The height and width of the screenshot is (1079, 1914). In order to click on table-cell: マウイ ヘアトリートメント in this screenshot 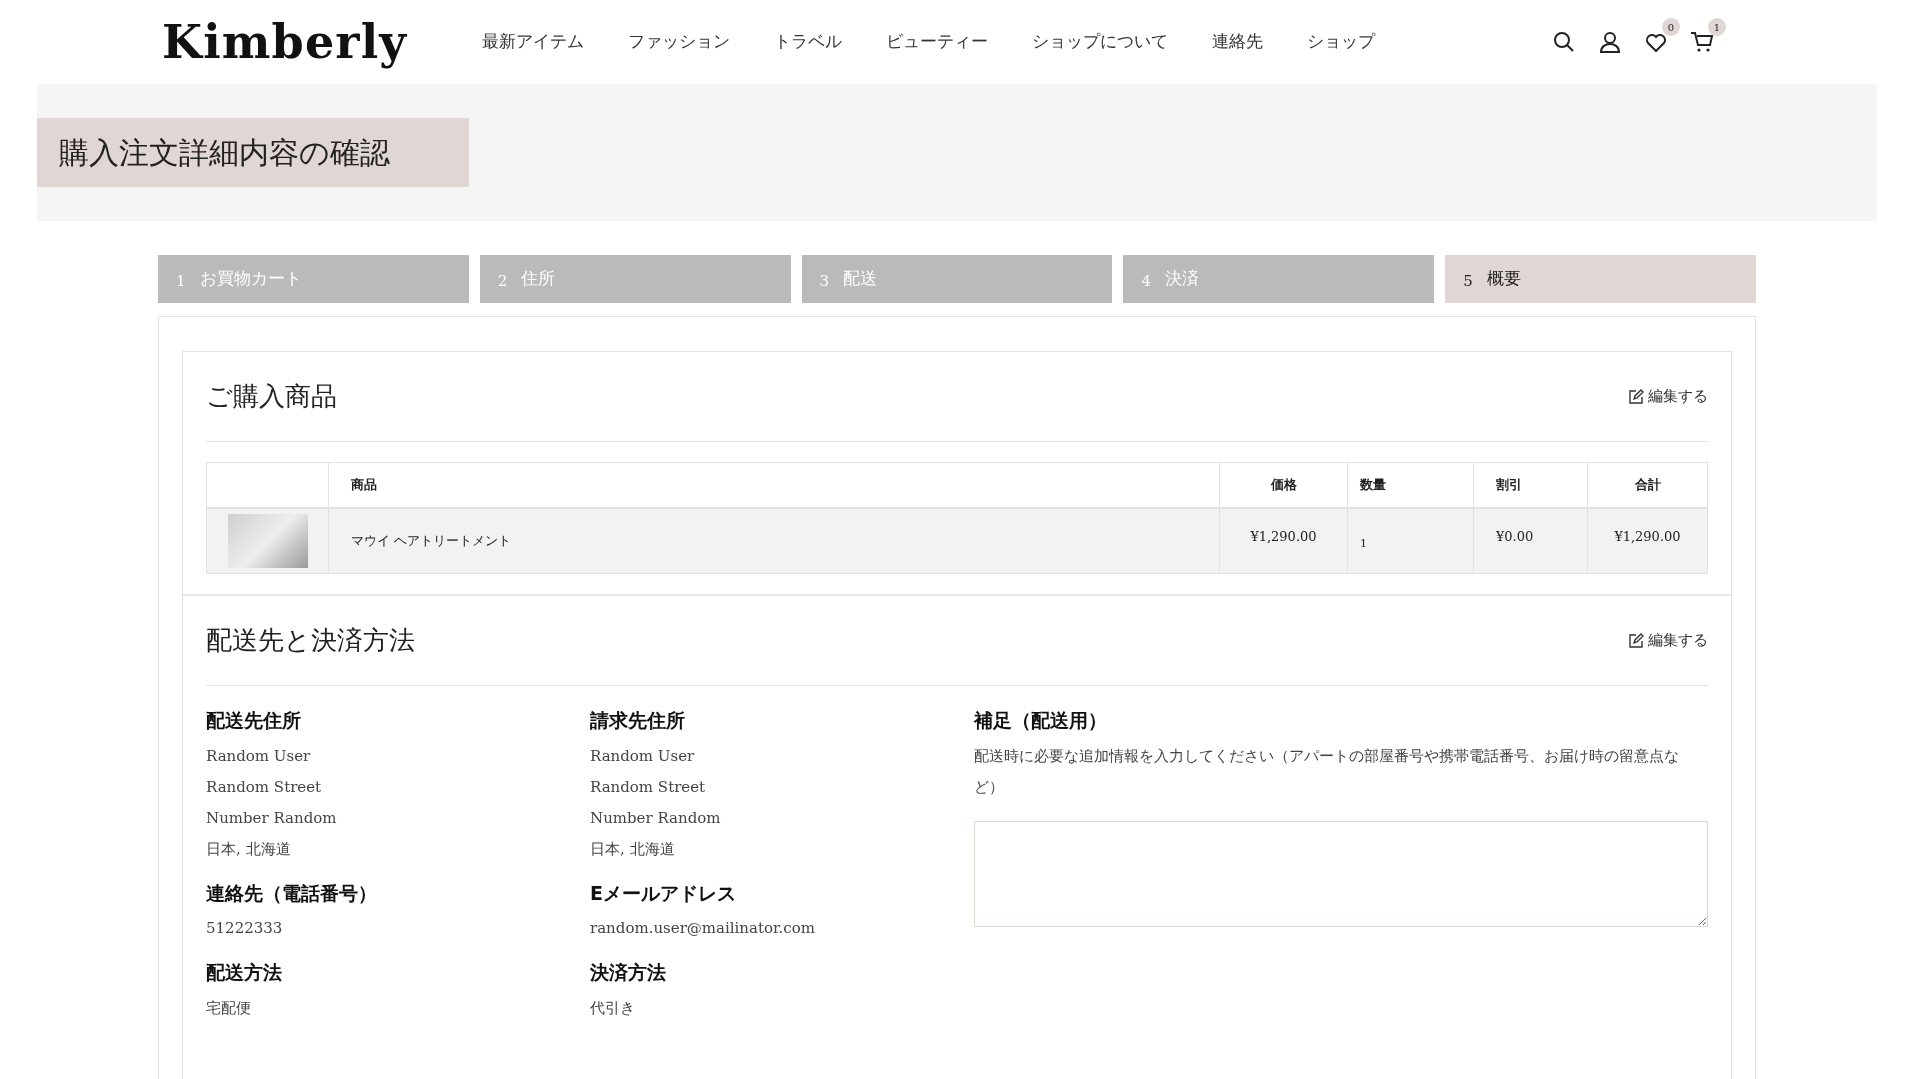, I will do `click(774, 540)`.